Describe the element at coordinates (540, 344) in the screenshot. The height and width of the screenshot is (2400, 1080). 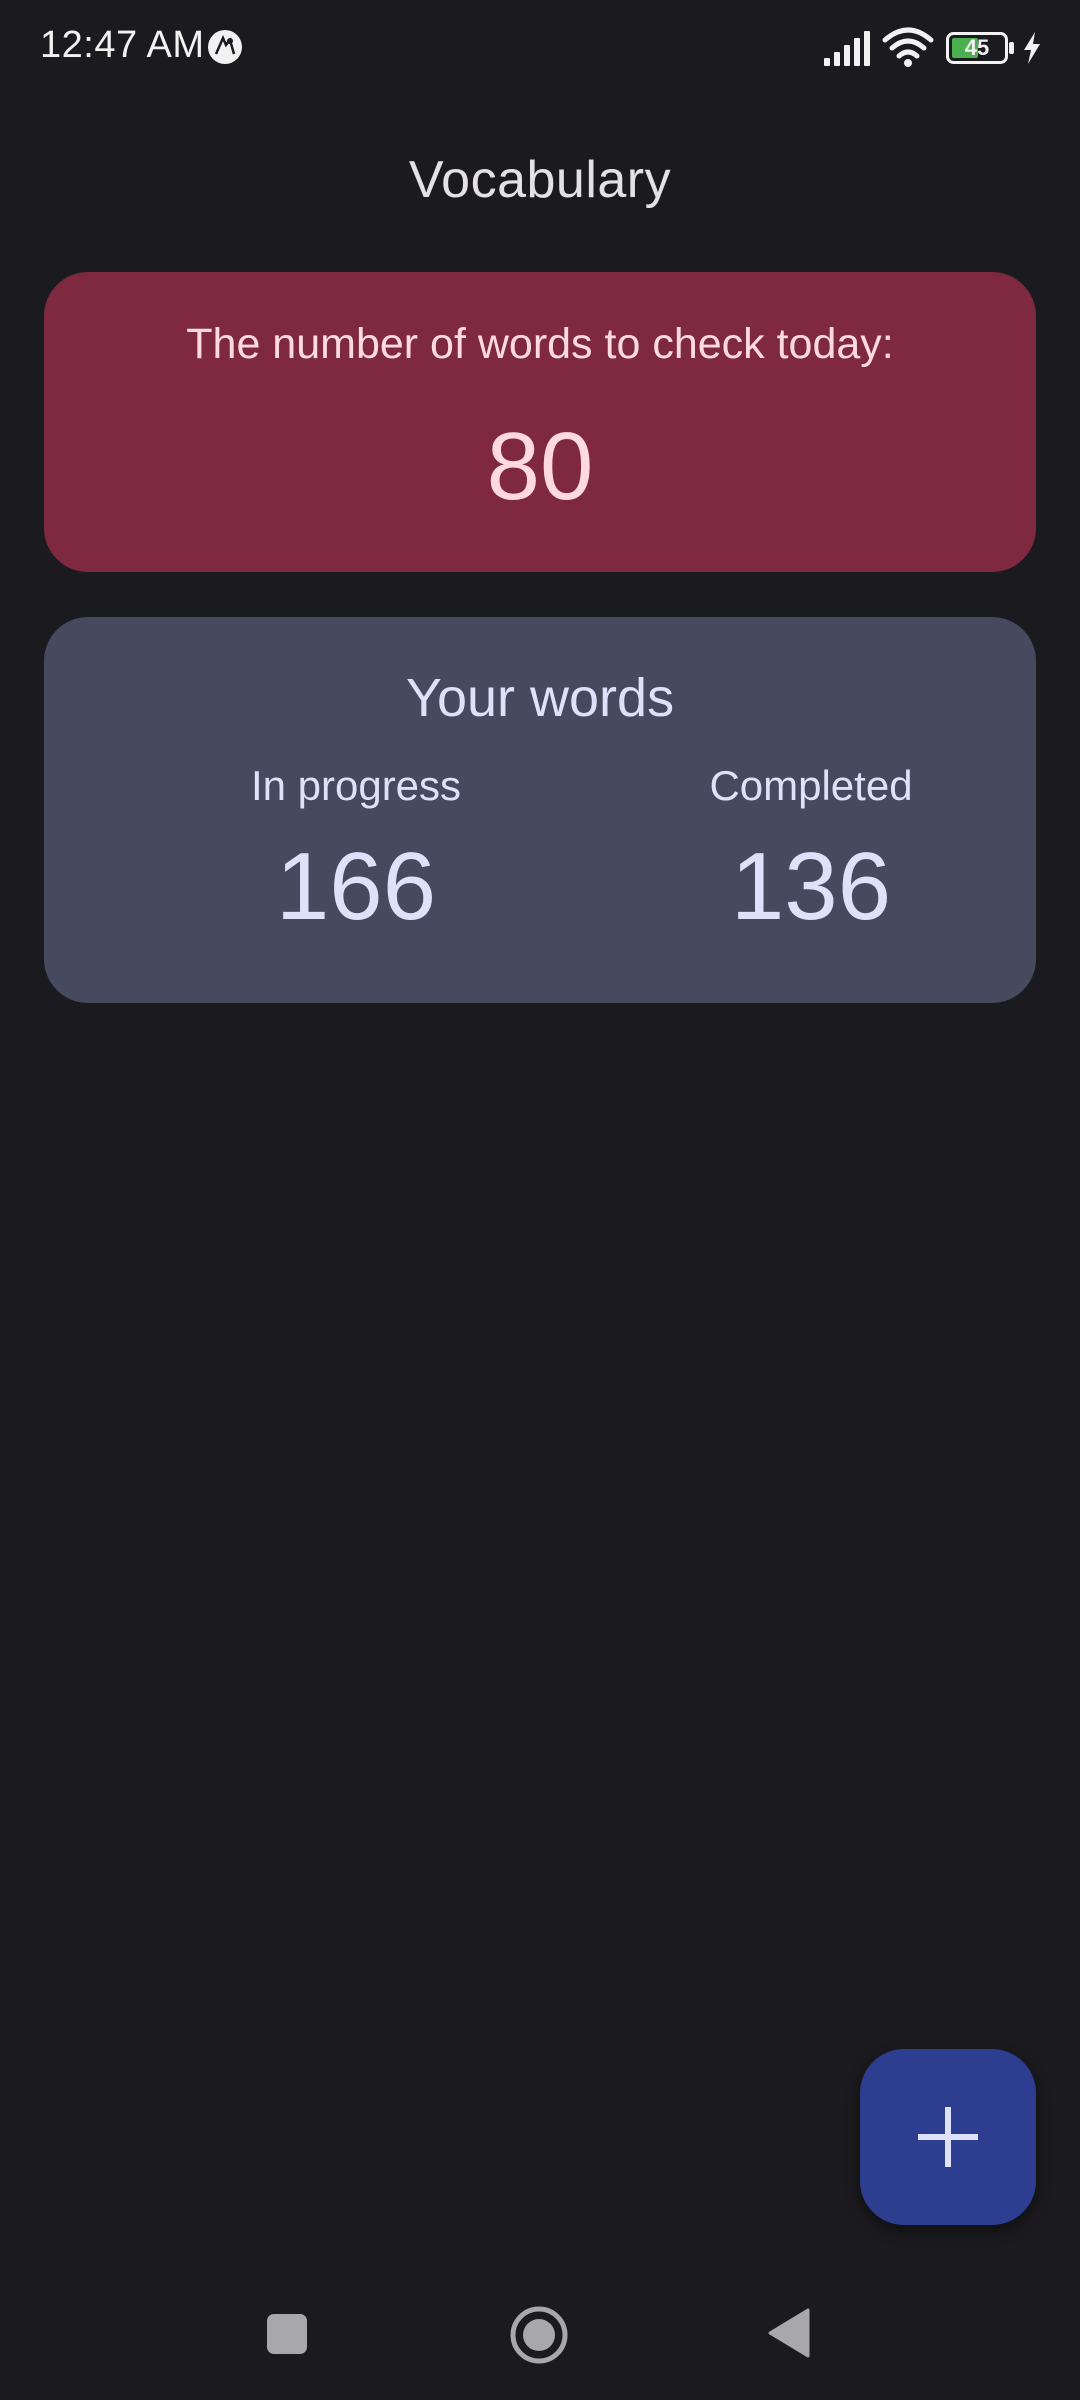
I see `words-to-check-label: The number of words to check today:` at that location.